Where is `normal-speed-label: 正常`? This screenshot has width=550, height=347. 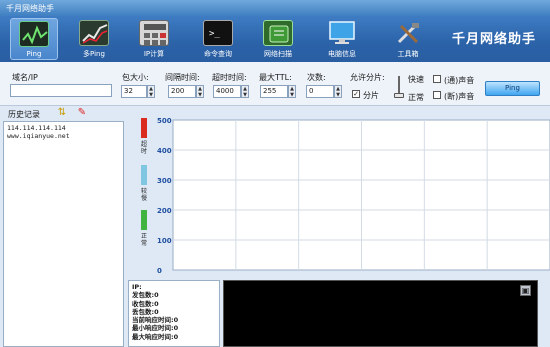
normal-speed-label: 正常 is located at coordinates (416, 97).